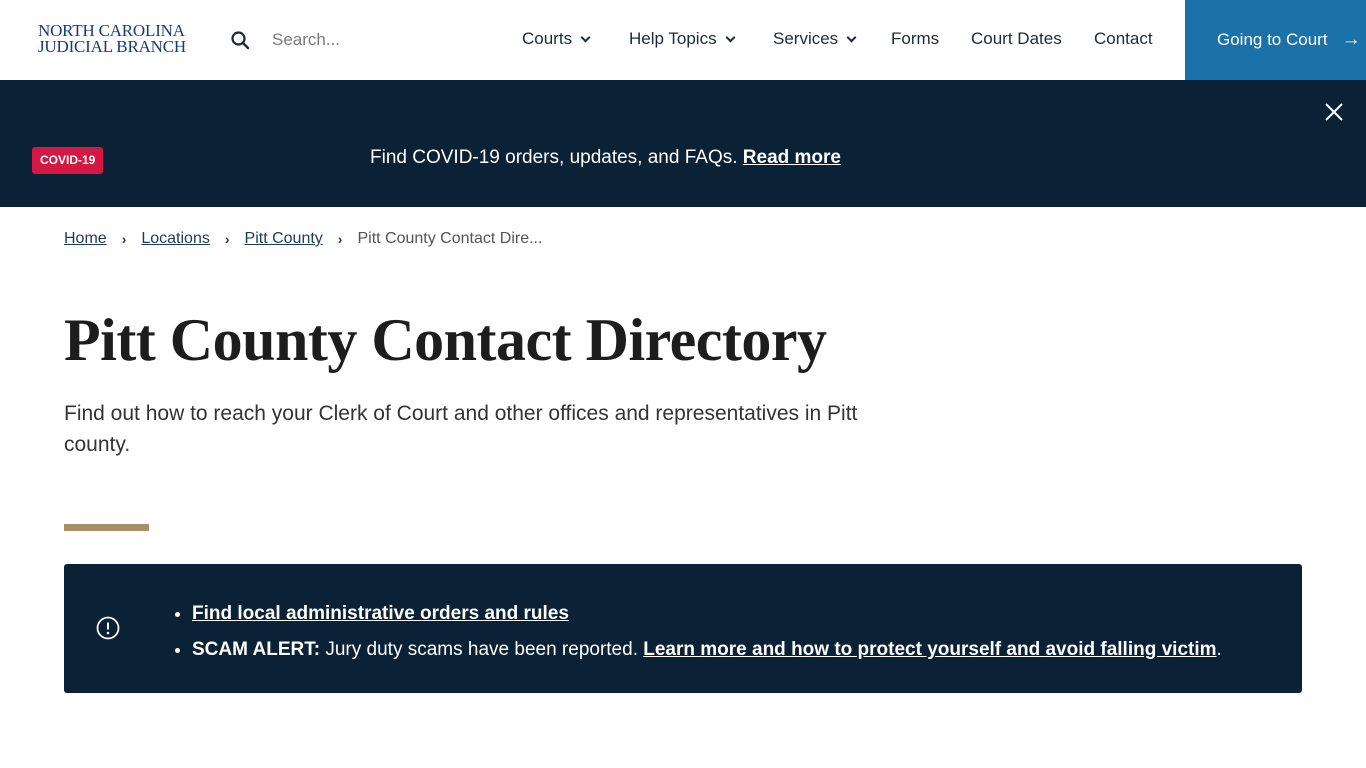  What do you see at coordinates (85, 239) in the screenshot?
I see `breadcrumb-home: Home` at bounding box center [85, 239].